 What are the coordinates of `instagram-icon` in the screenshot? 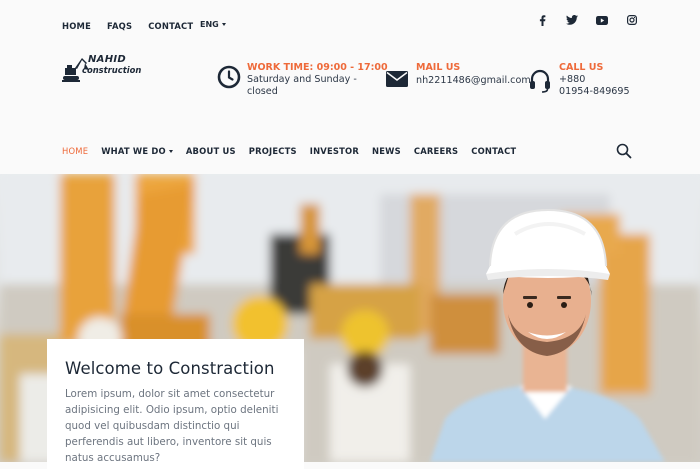 It's located at (632, 20).